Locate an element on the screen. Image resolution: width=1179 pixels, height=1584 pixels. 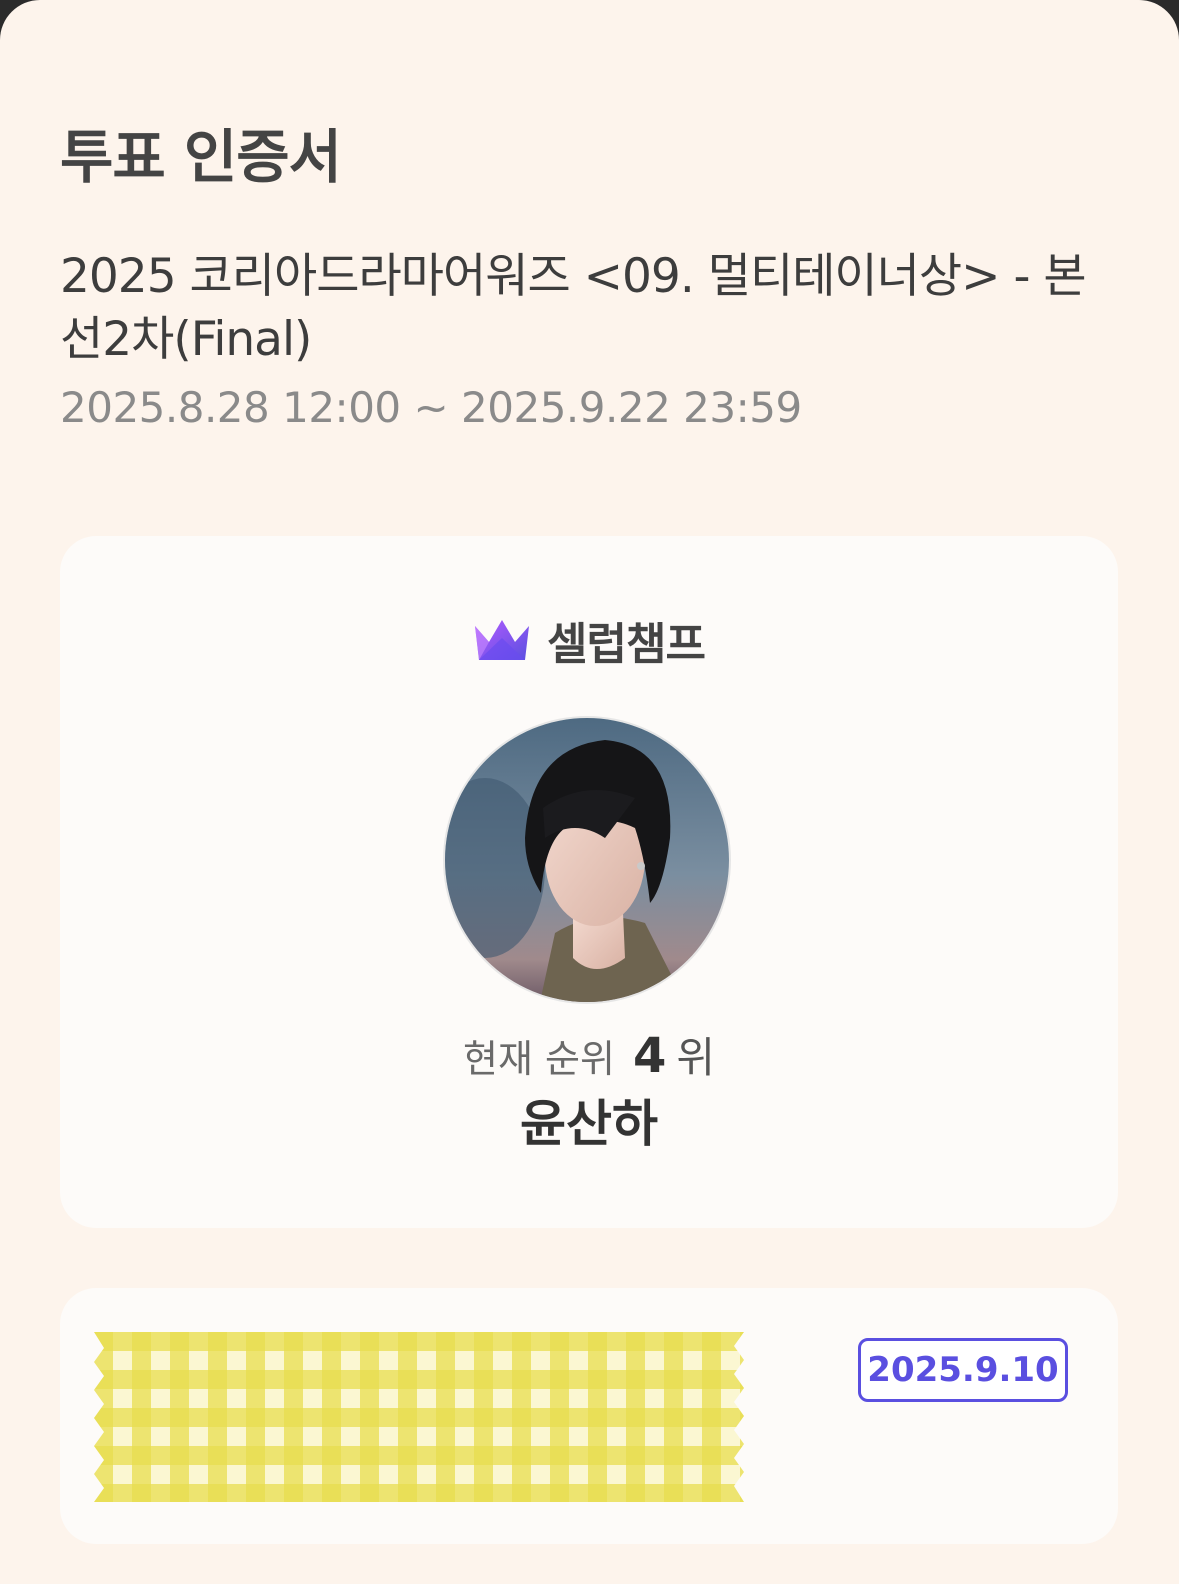
rank-row: 현재 순위 4 위 is located at coordinates (589, 1054).